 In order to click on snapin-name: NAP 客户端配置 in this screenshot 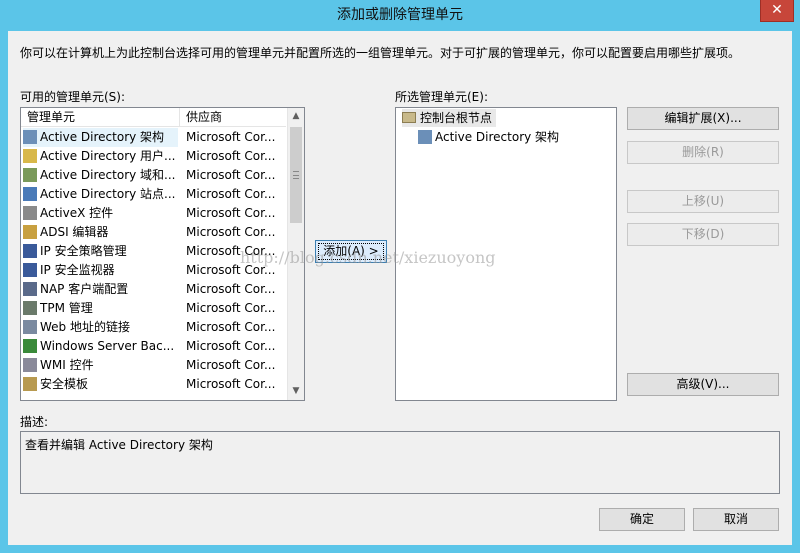, I will do `click(84, 289)`.